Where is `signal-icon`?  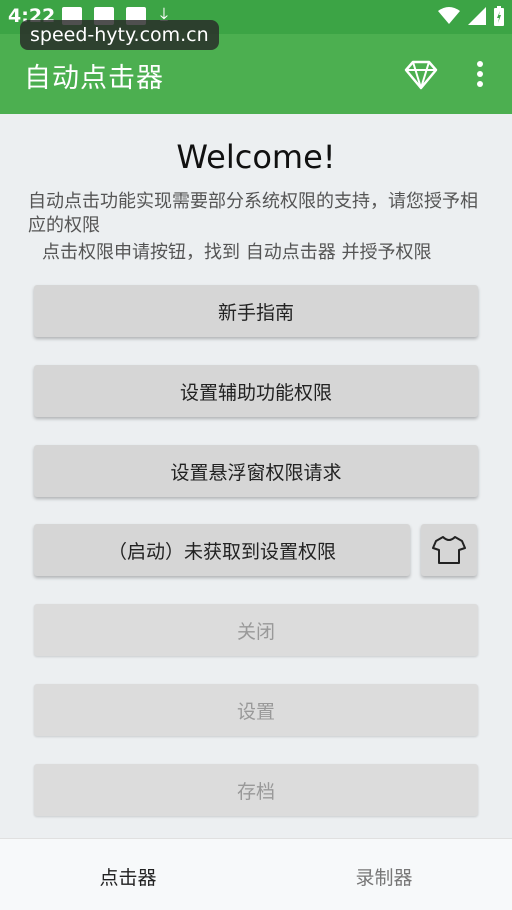
signal-icon is located at coordinates (477, 16).